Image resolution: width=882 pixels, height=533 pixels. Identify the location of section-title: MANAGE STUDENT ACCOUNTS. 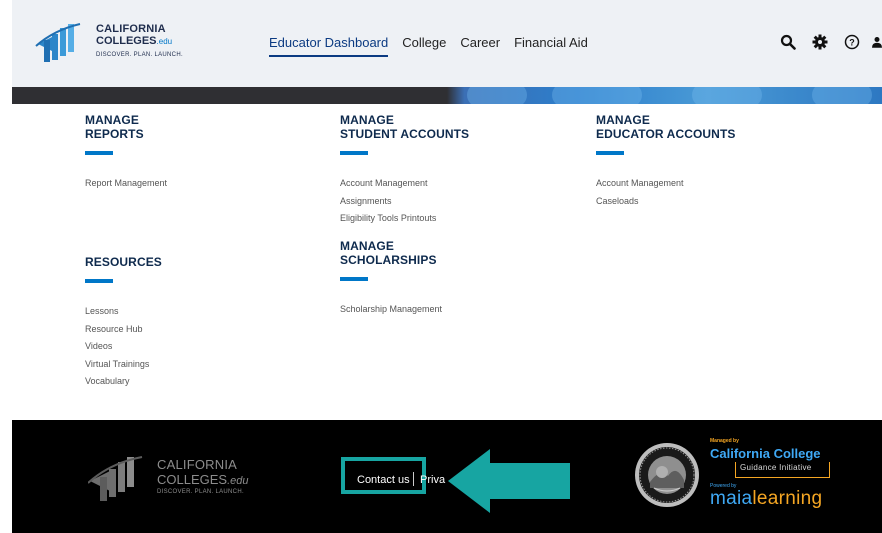
(405, 127).